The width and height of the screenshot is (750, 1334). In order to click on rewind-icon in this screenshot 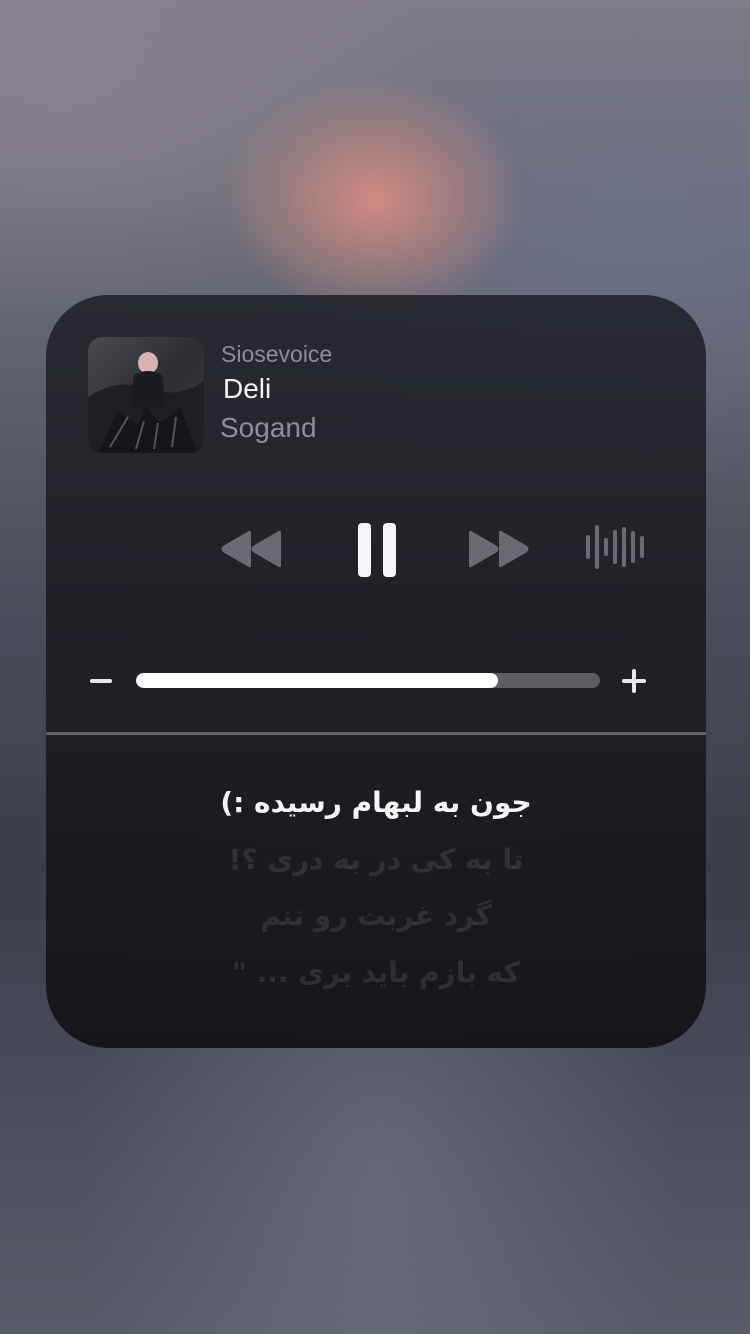, I will do `click(251, 549)`.